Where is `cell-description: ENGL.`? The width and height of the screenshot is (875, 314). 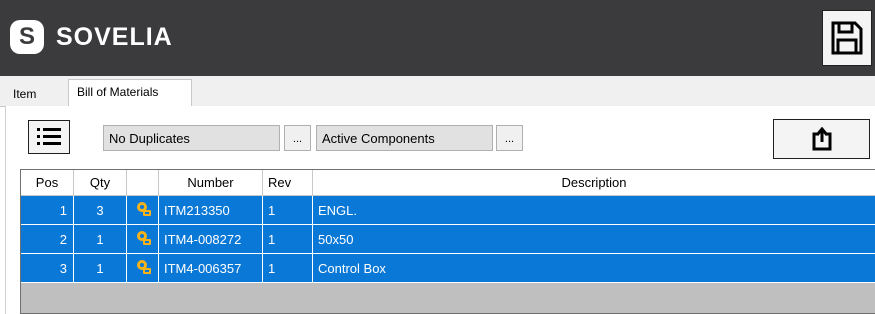 cell-description: ENGL. is located at coordinates (338, 210).